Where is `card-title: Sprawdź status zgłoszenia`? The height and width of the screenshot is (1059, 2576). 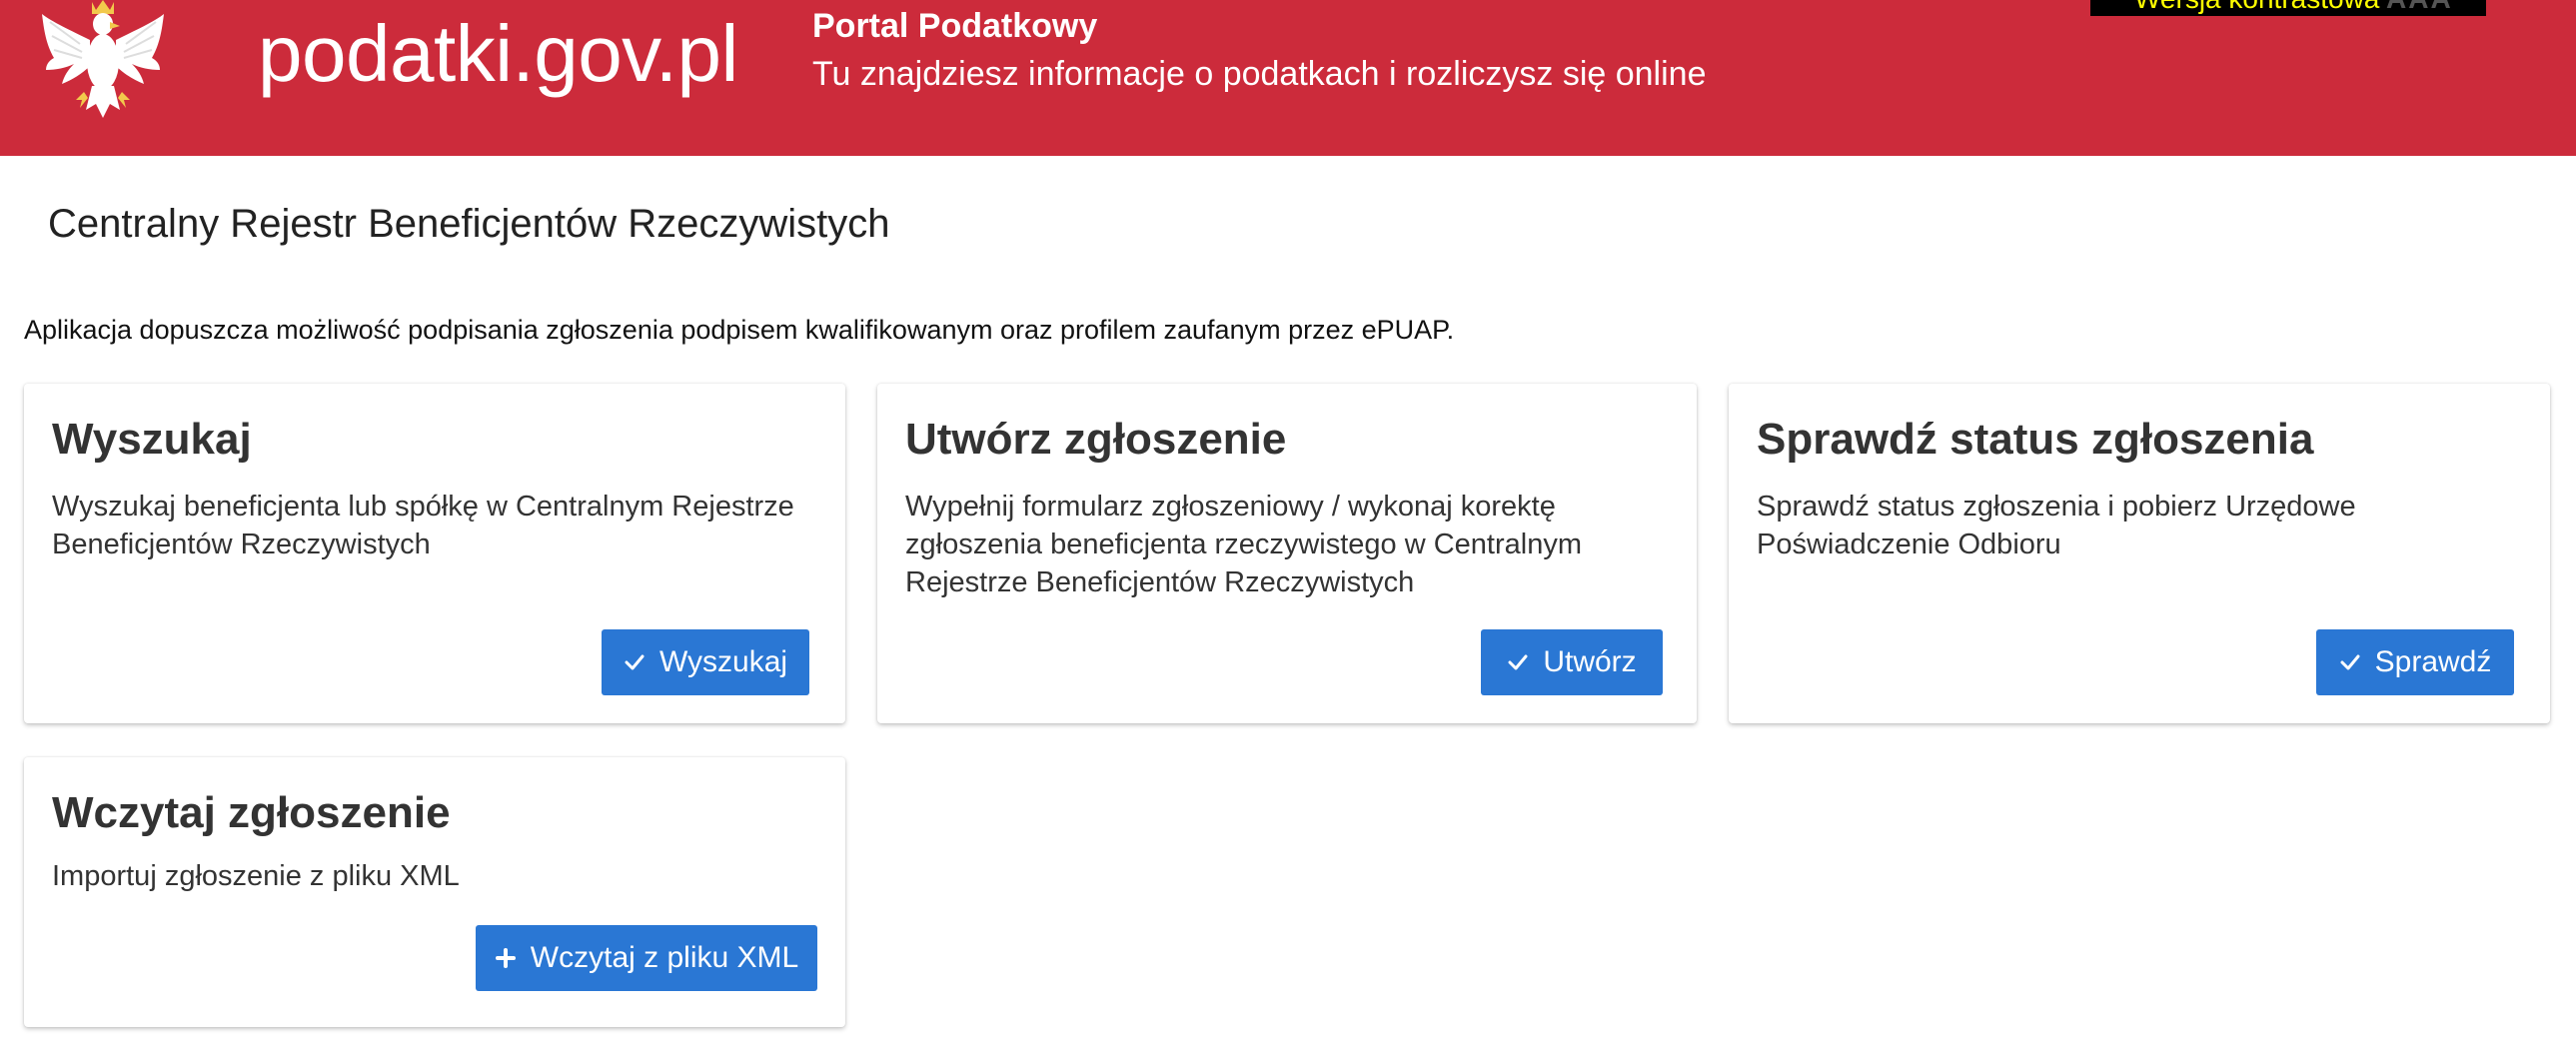
card-title: Sprawdź status zgłoszenia is located at coordinates (2035, 439).